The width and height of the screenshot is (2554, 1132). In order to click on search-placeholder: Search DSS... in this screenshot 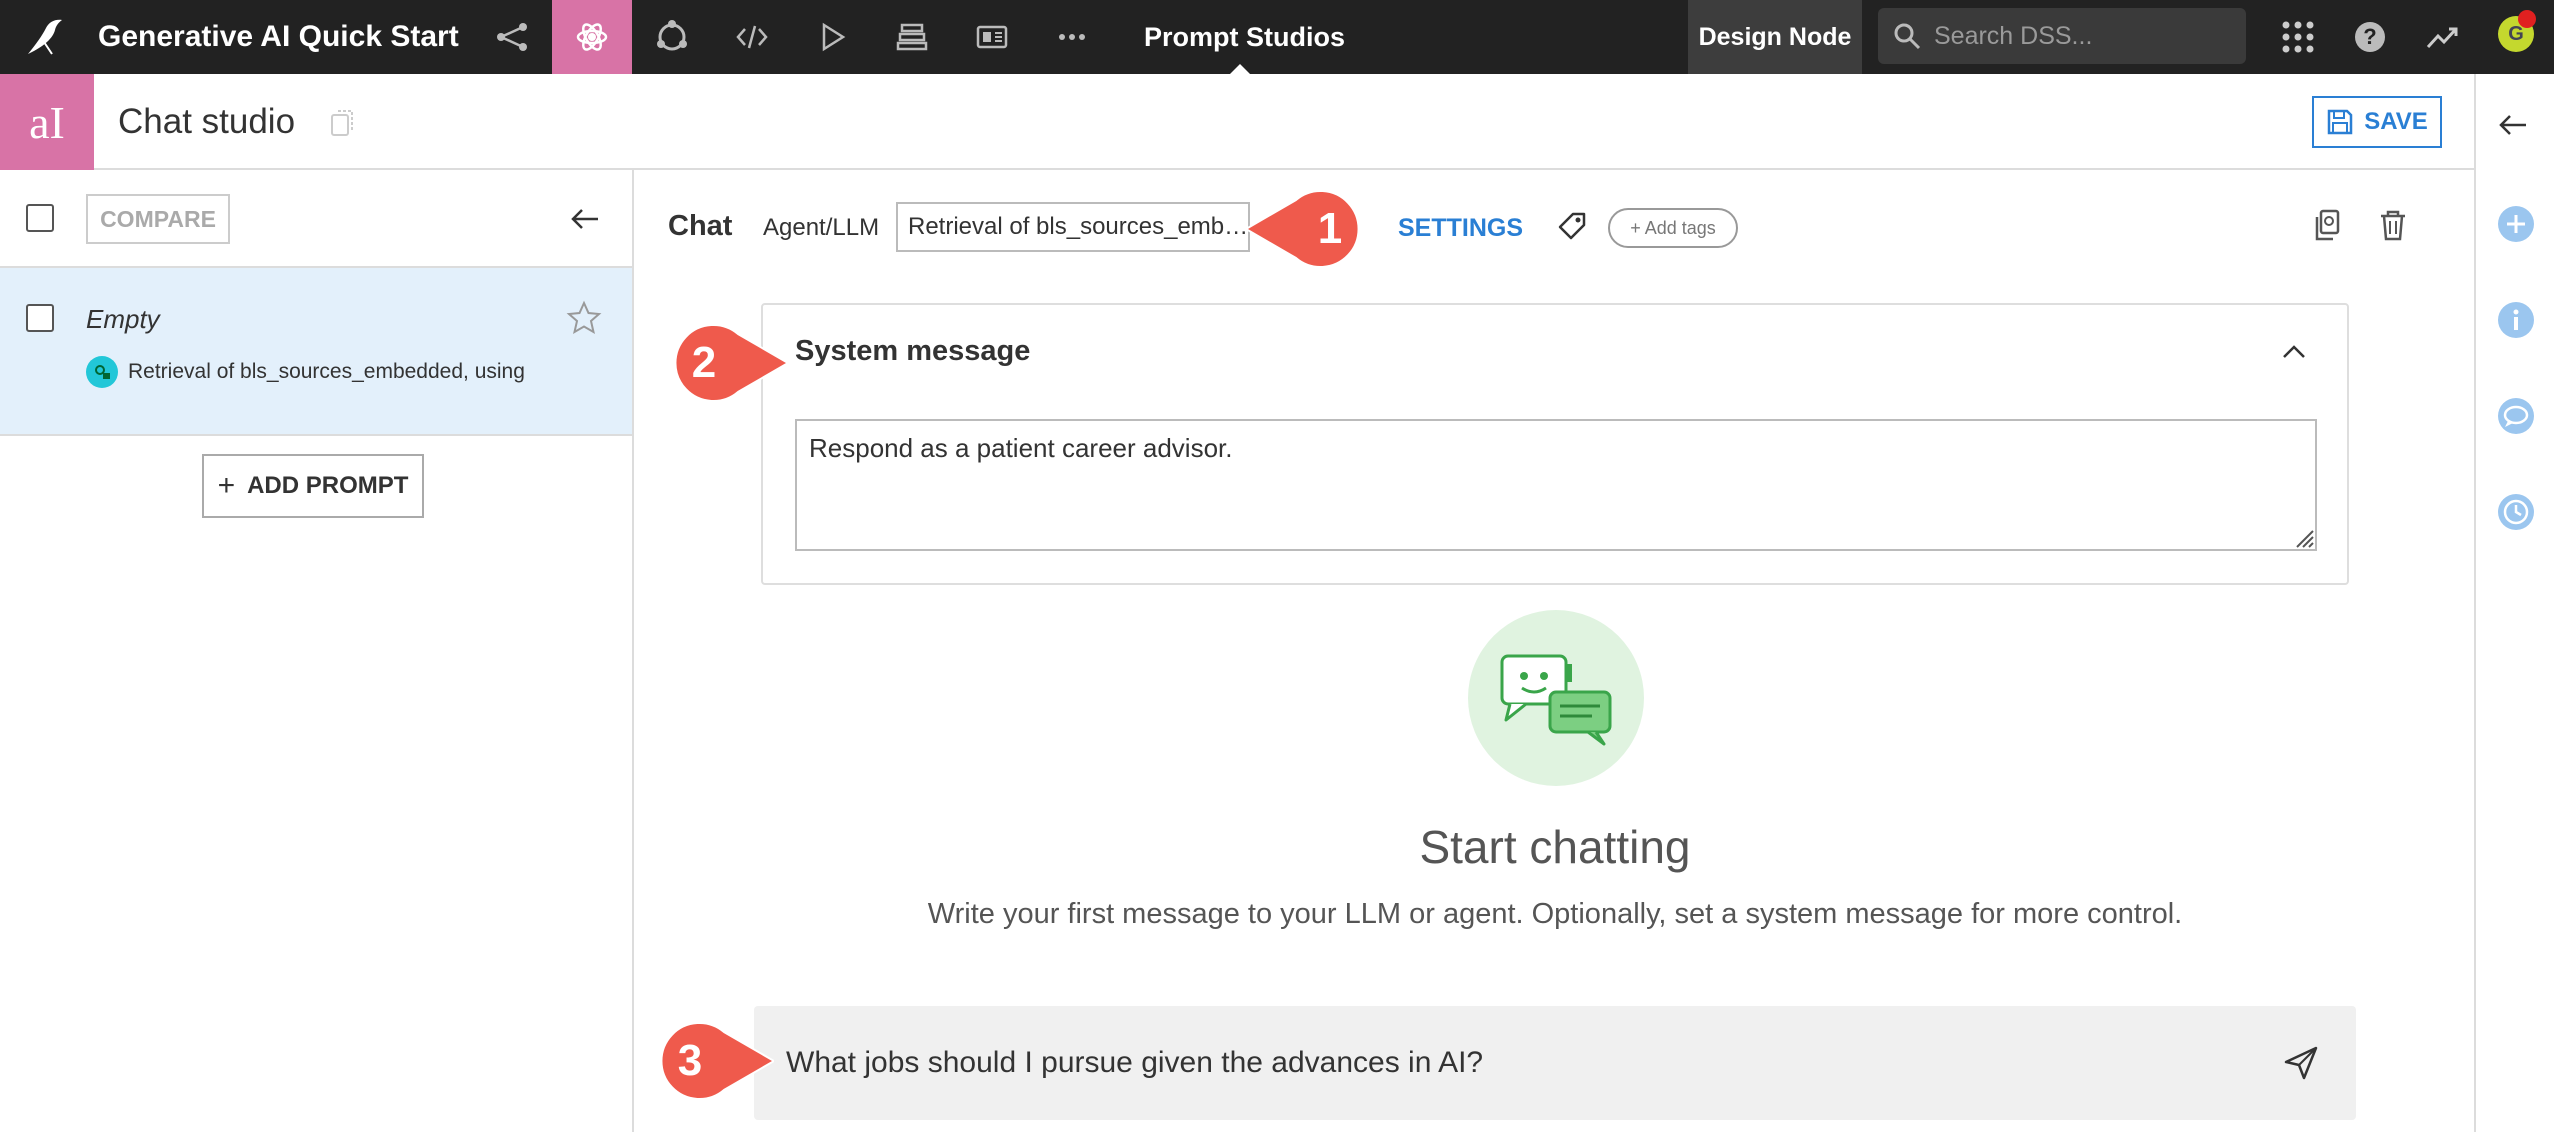, I will do `click(2013, 35)`.